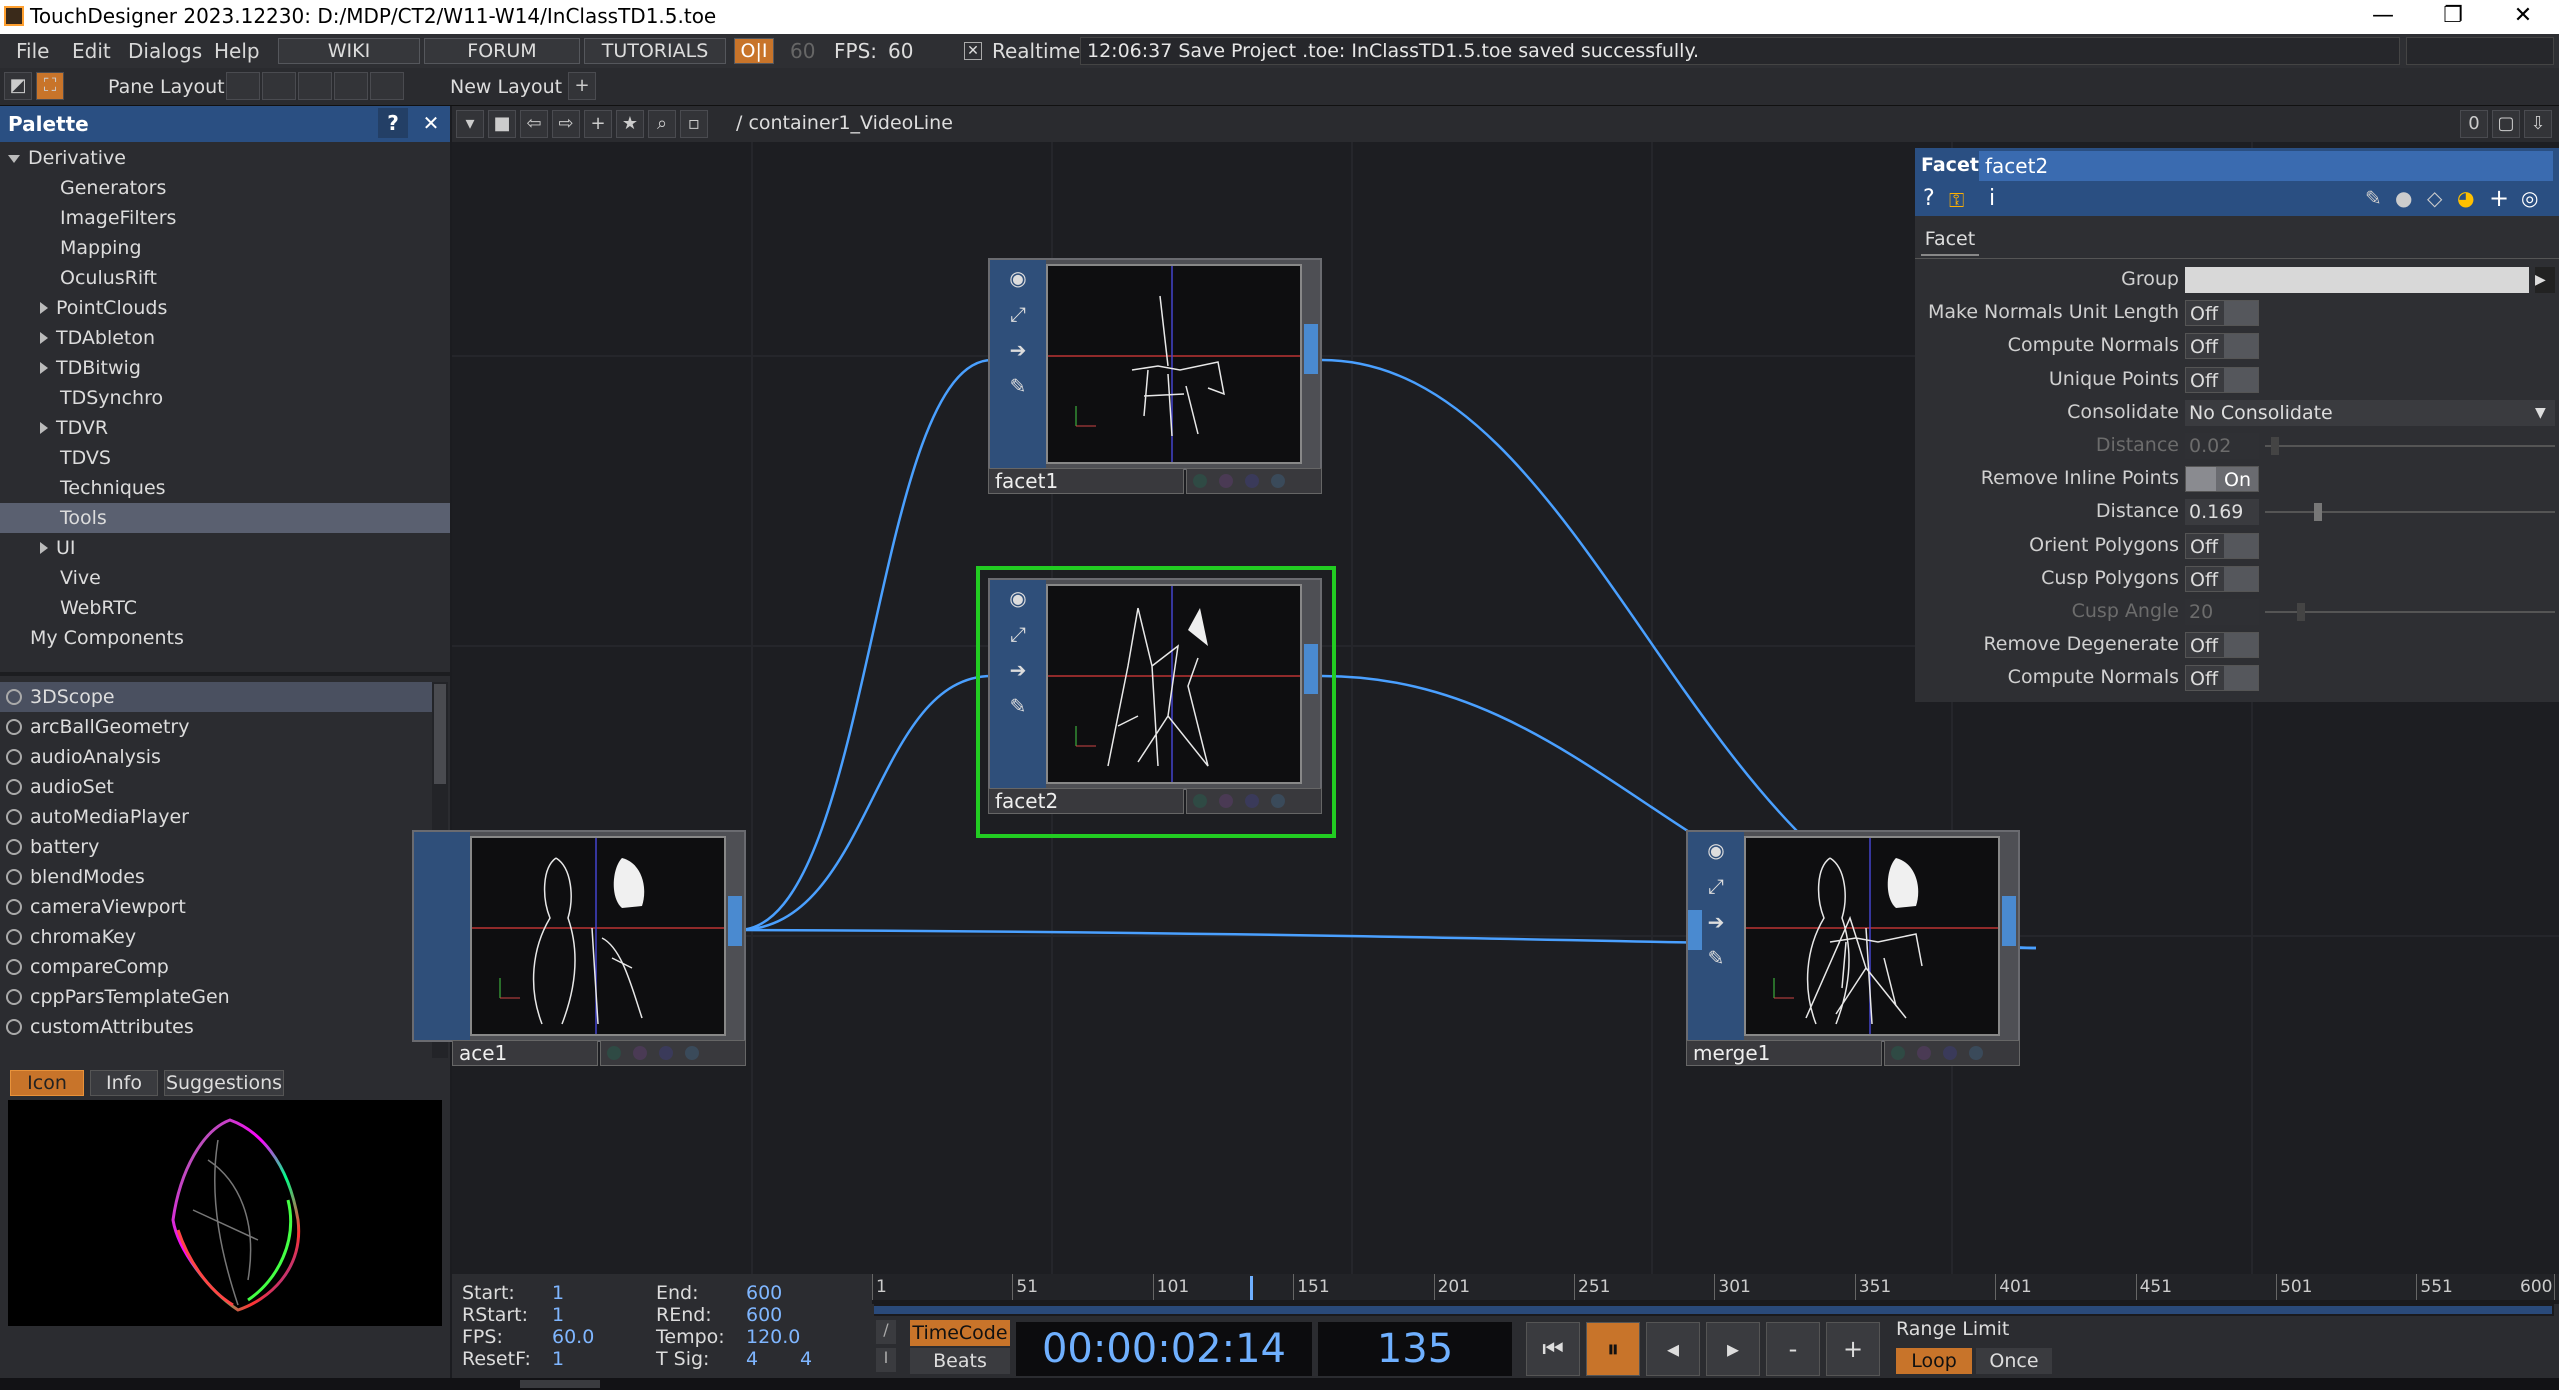 This screenshot has width=2559, height=1390. What do you see at coordinates (216, 697) in the screenshot?
I see `component-item: 3DScope` at bounding box center [216, 697].